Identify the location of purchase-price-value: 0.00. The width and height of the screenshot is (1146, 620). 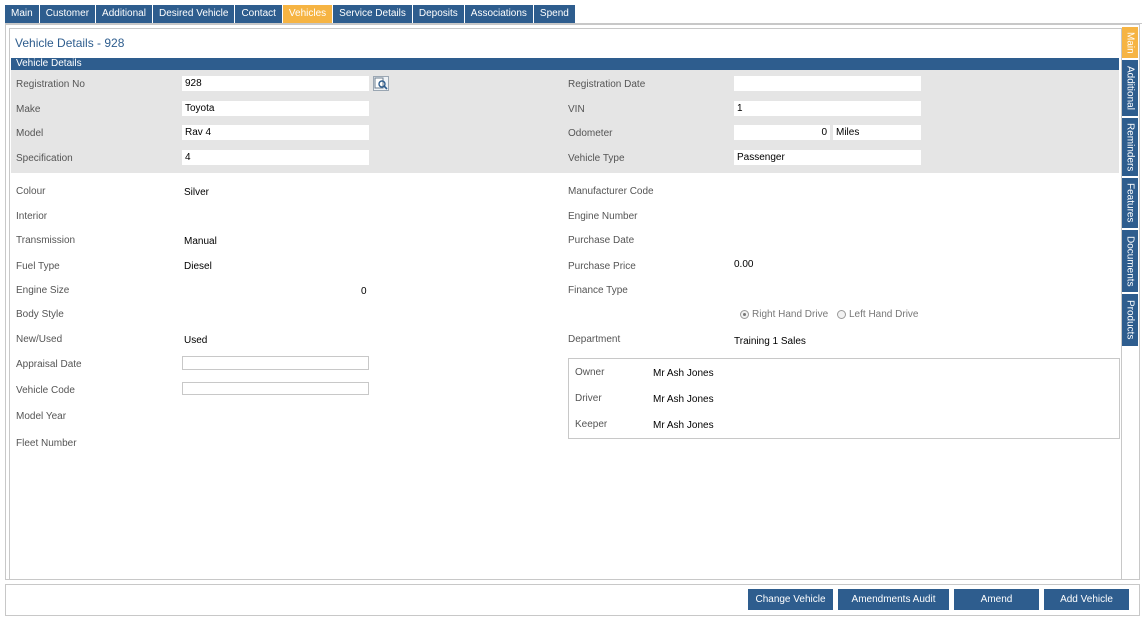
(744, 264).